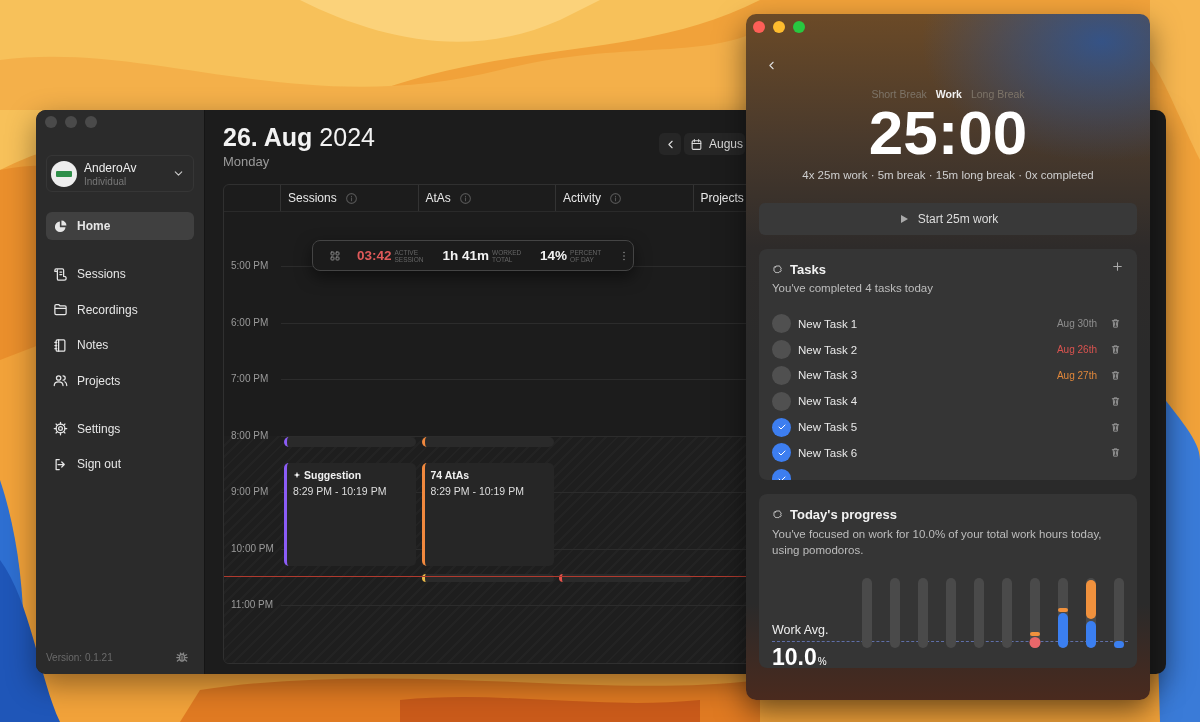 Image resolution: width=1200 pixels, height=722 pixels. What do you see at coordinates (948, 133) in the screenshot?
I see `timer-display: 25:00` at bounding box center [948, 133].